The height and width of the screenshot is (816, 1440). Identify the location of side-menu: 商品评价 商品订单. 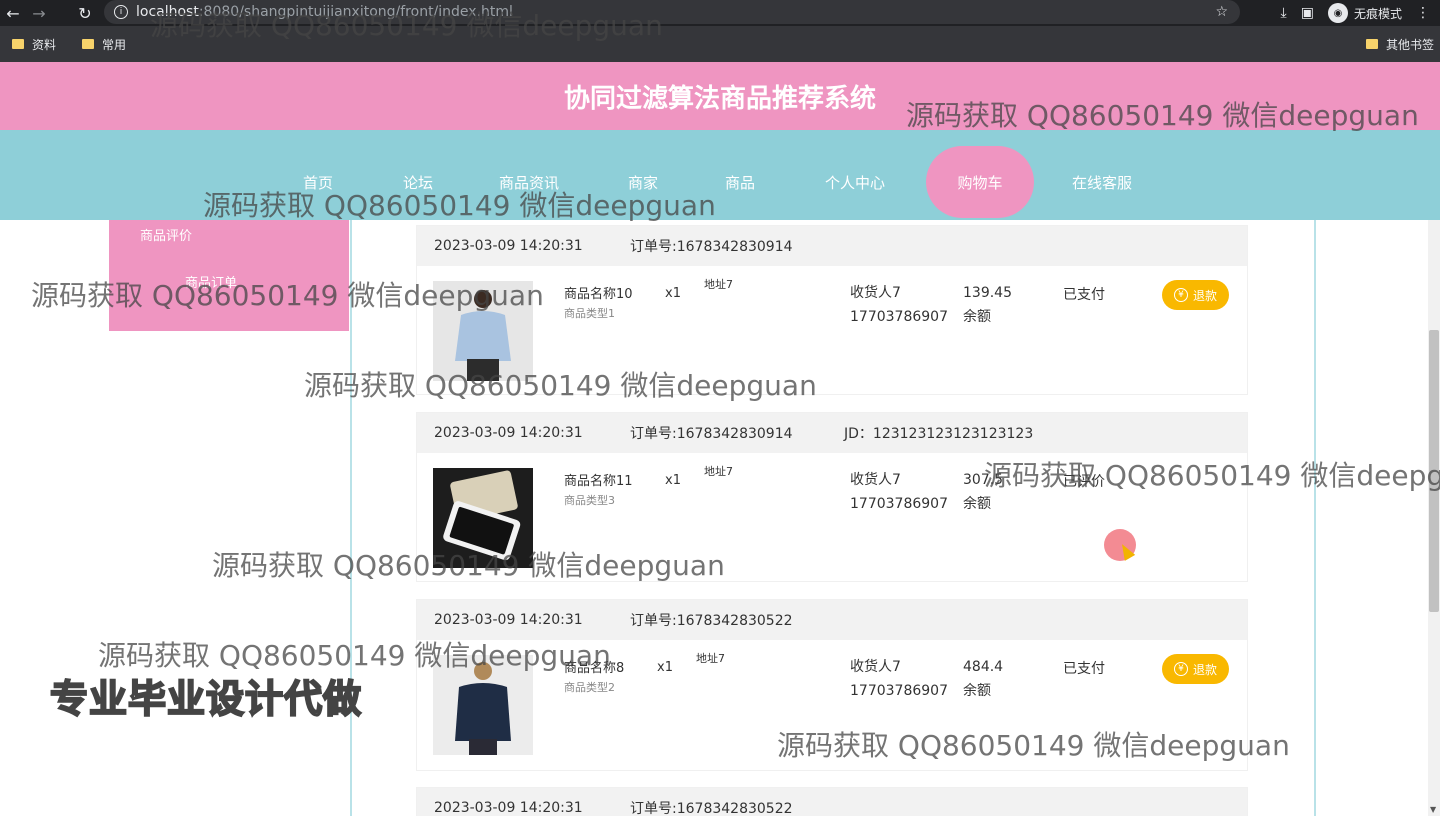
(229, 275).